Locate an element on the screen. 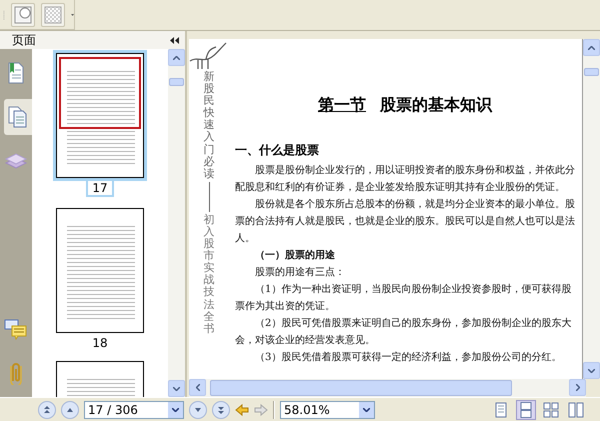 Image resolution: width=600 pixels, height=421 pixels. page-number-label: 17 is located at coordinates (100, 189).